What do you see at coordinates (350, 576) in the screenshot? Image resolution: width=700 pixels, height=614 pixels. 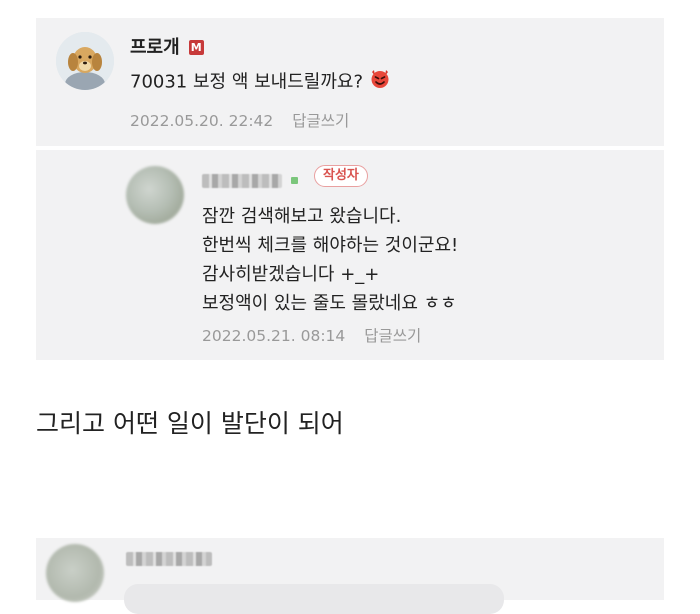 I see `comment-card` at bounding box center [350, 576].